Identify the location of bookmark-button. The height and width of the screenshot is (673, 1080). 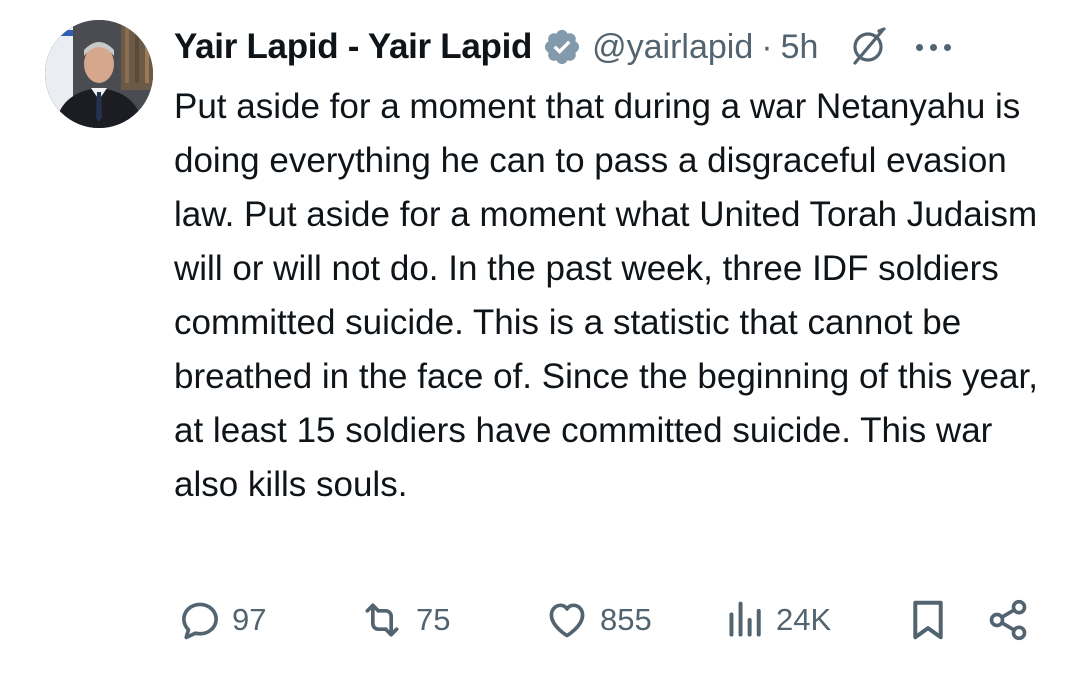
(928, 620).